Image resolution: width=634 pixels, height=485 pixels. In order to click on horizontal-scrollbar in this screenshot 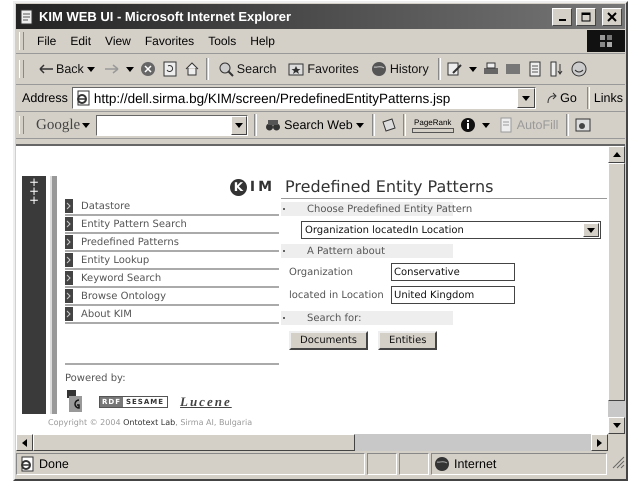, I will do `click(312, 442)`.